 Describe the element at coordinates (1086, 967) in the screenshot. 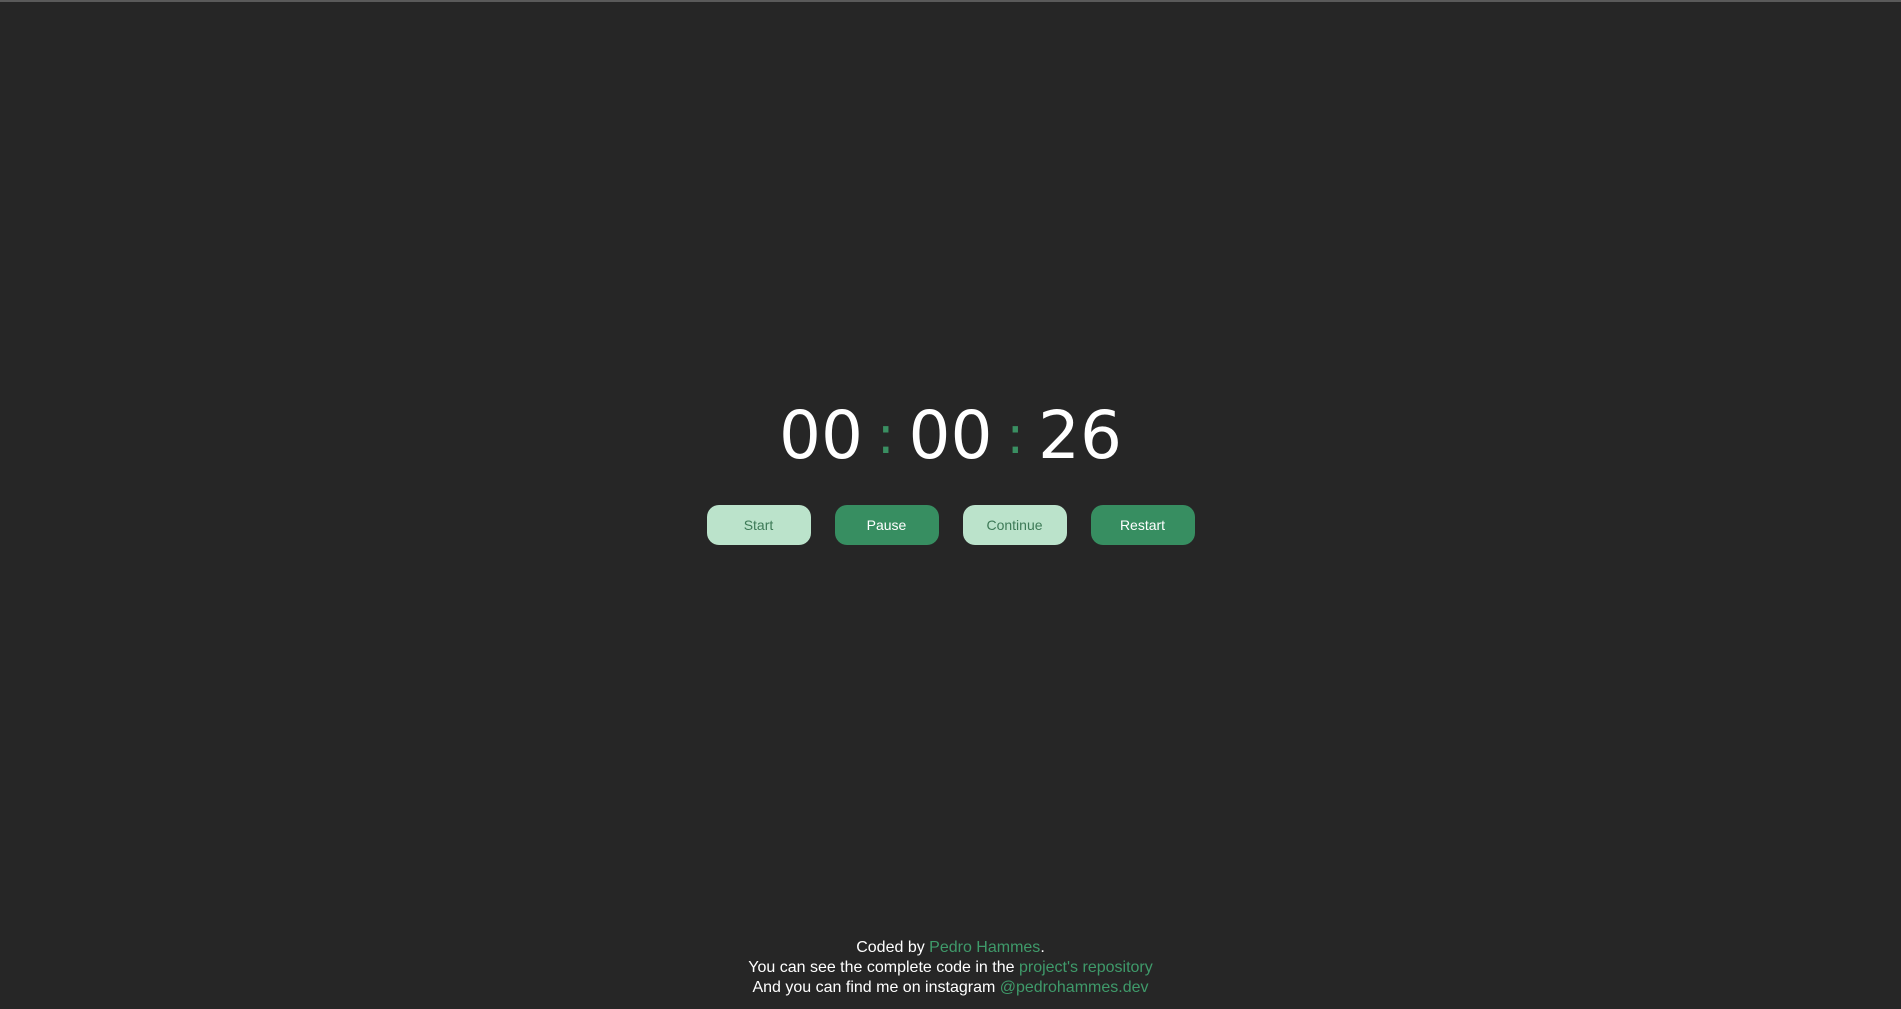

I see `repository-link: project's repository` at that location.